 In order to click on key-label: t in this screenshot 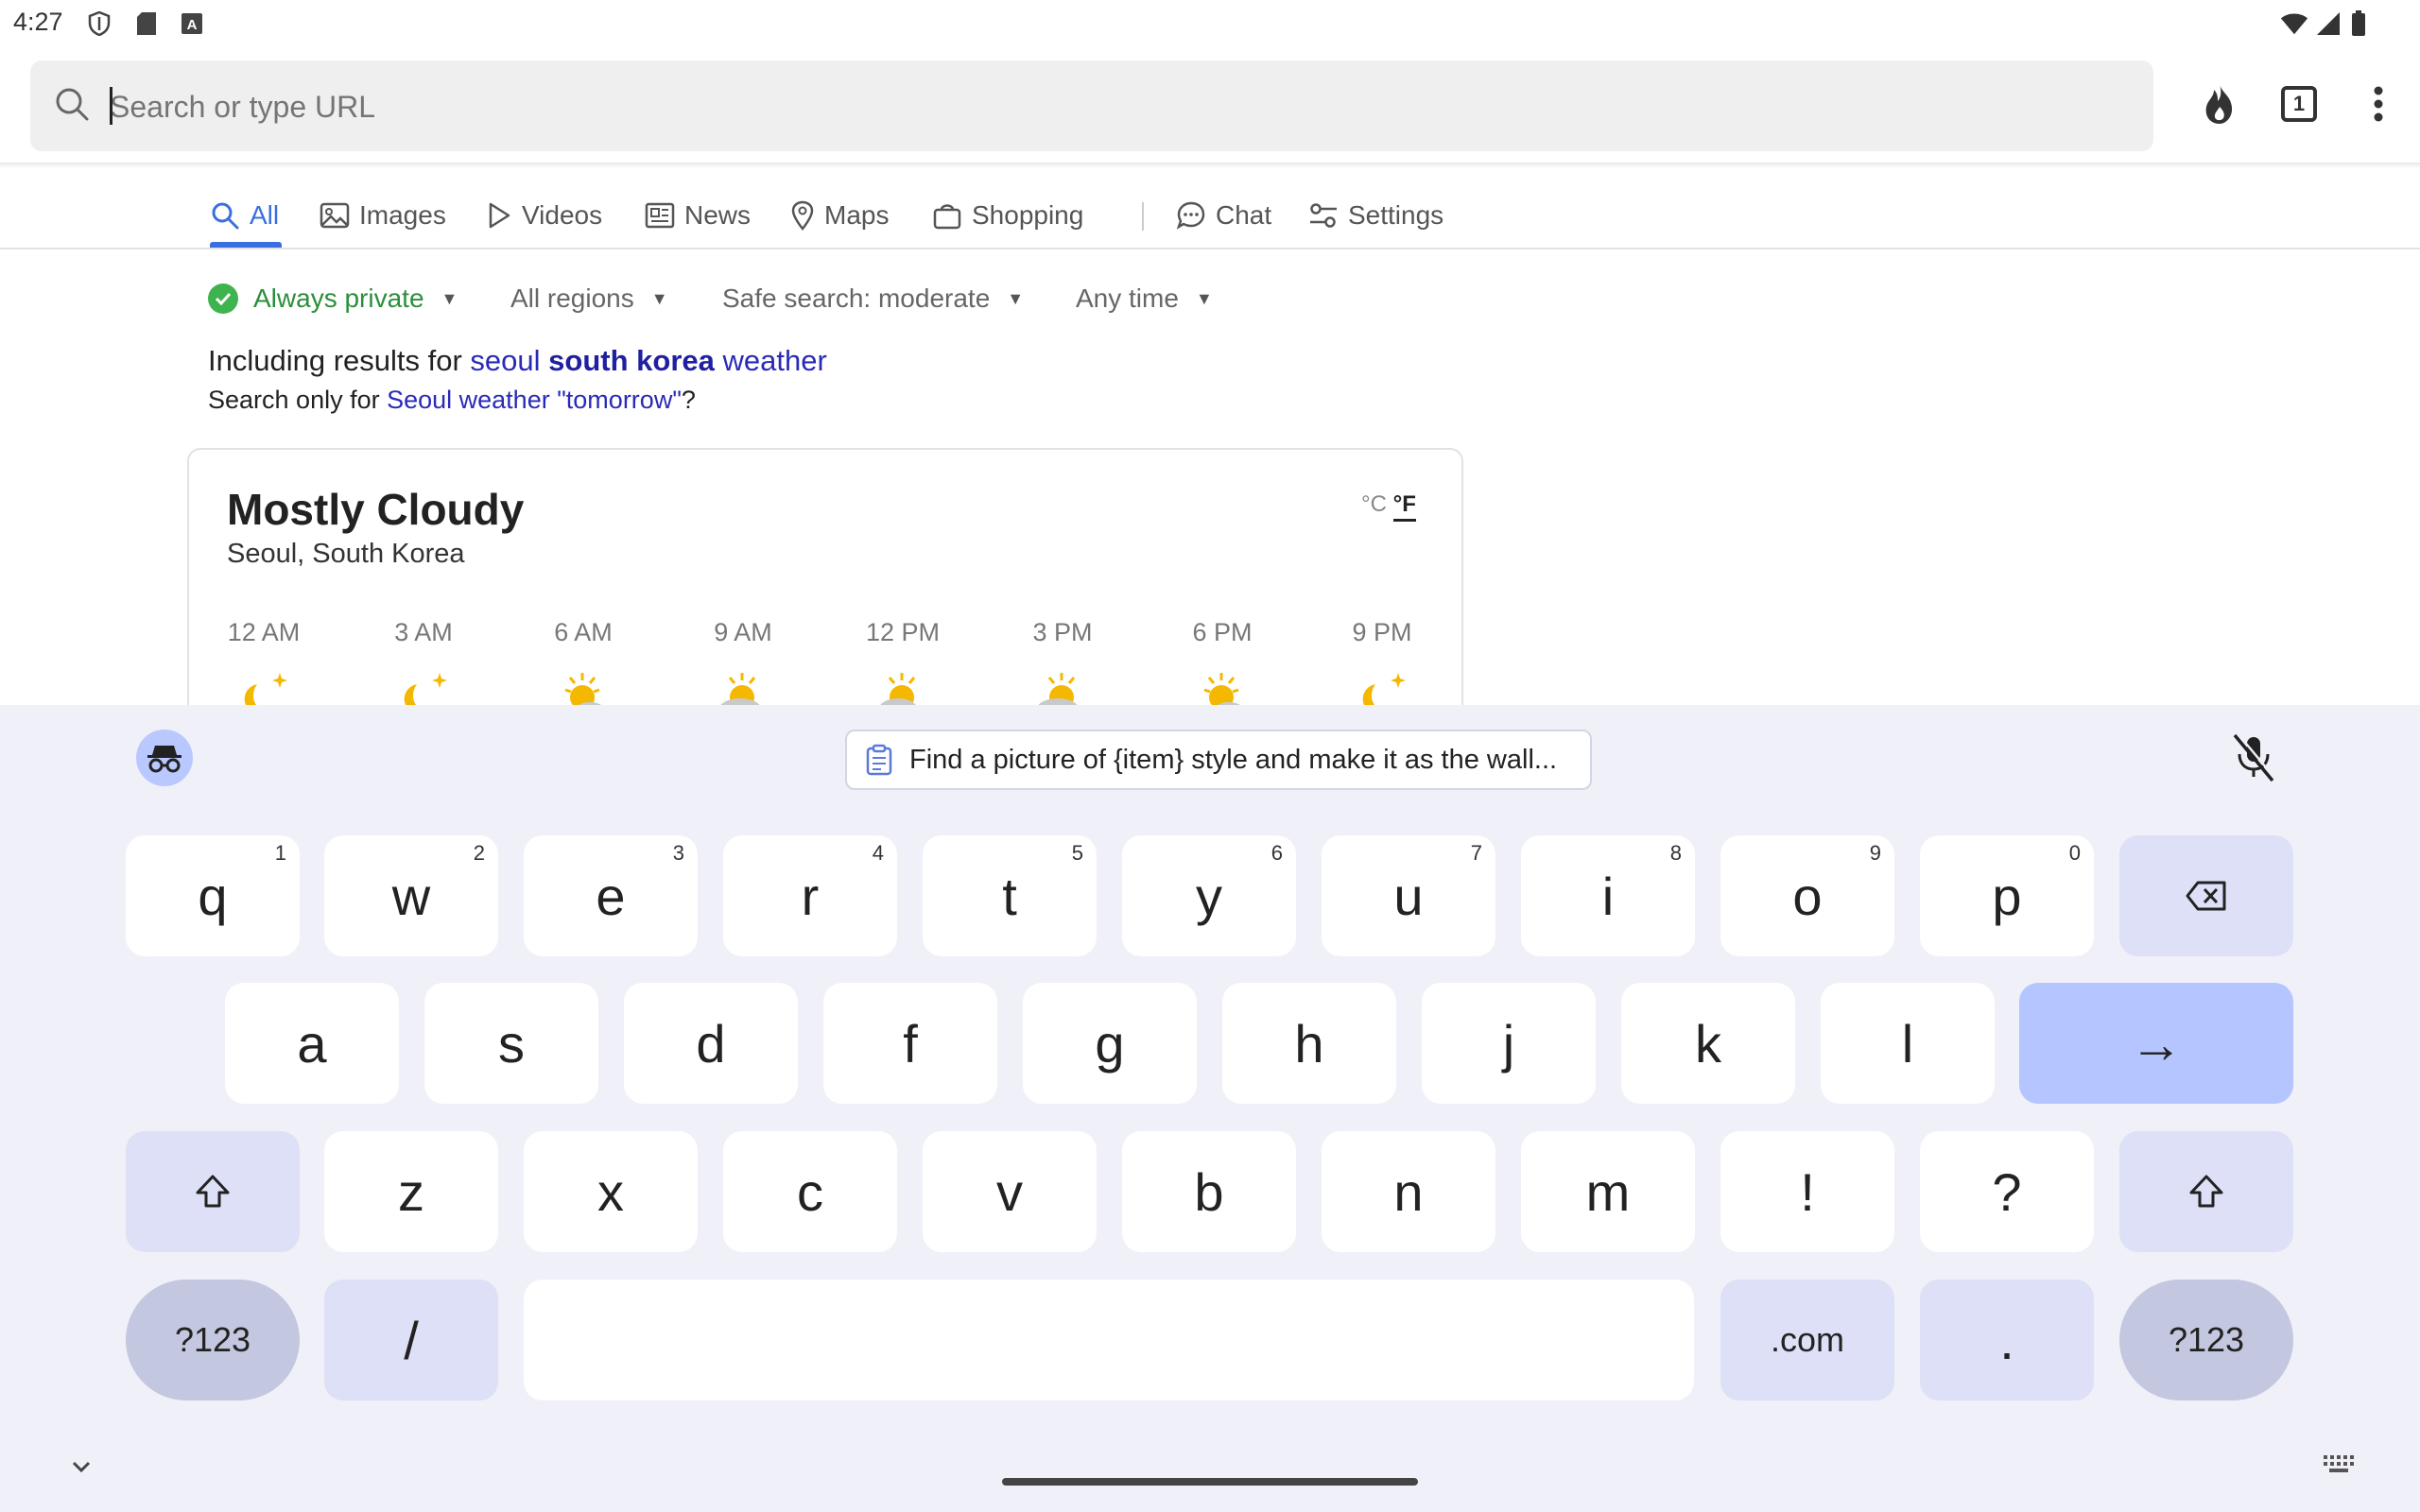, I will do `click(1009, 896)`.